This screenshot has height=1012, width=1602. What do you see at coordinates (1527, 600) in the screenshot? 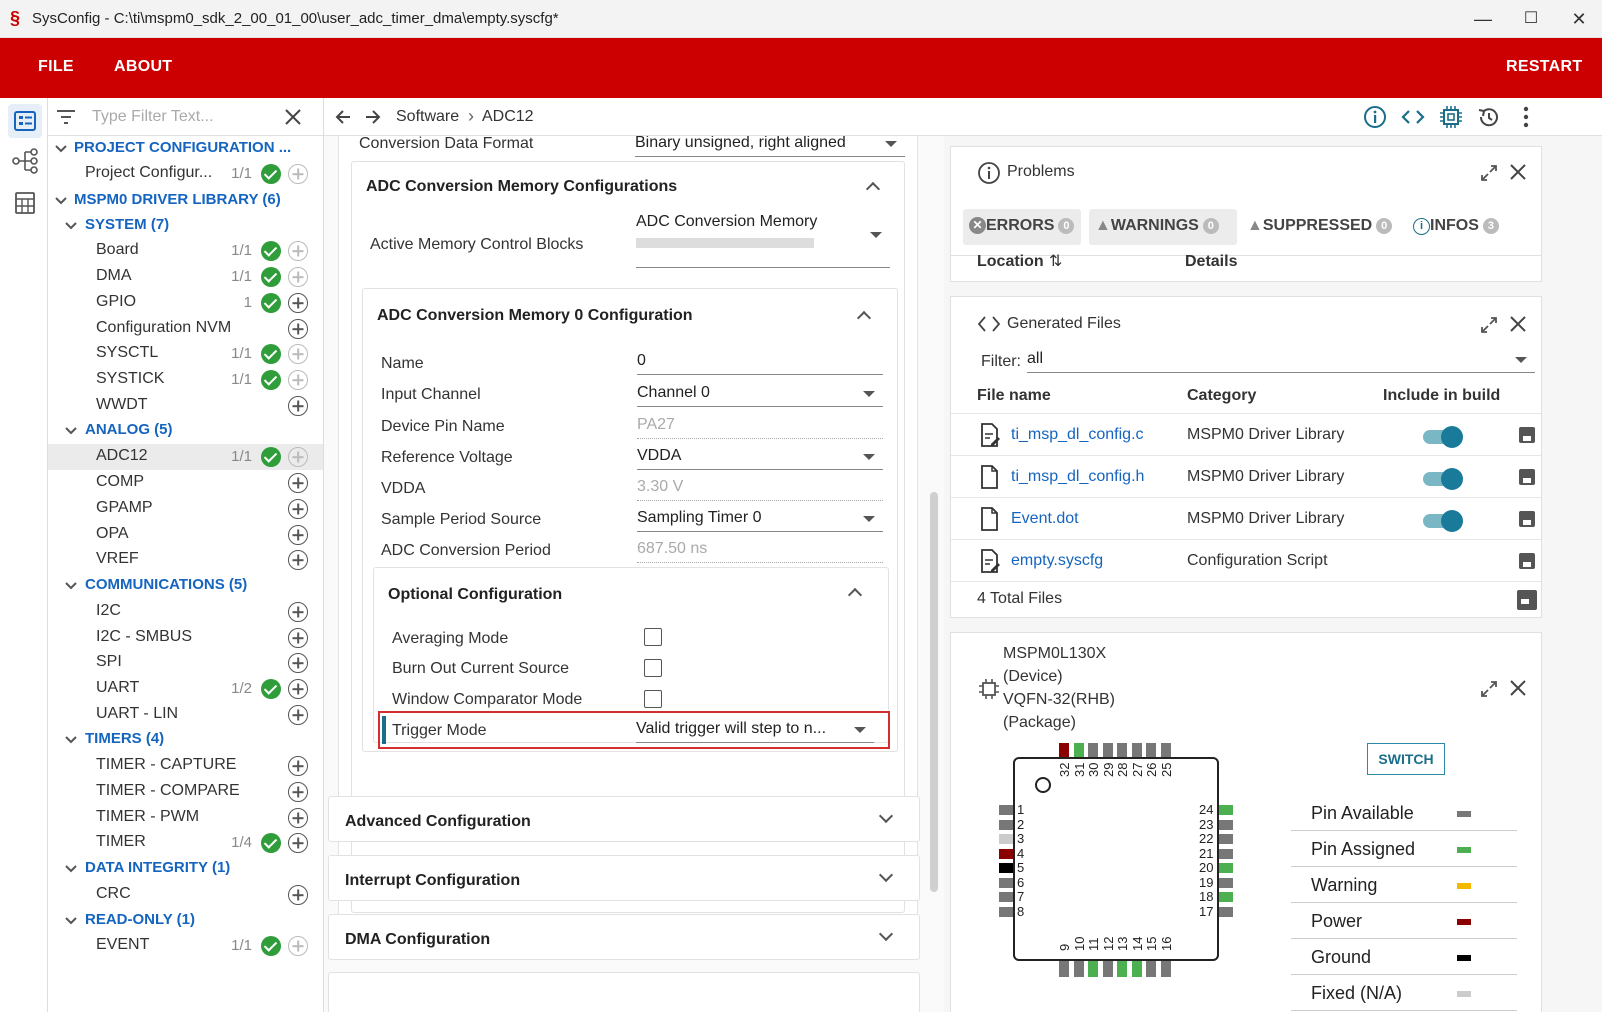
I see `save-all-icon` at bounding box center [1527, 600].